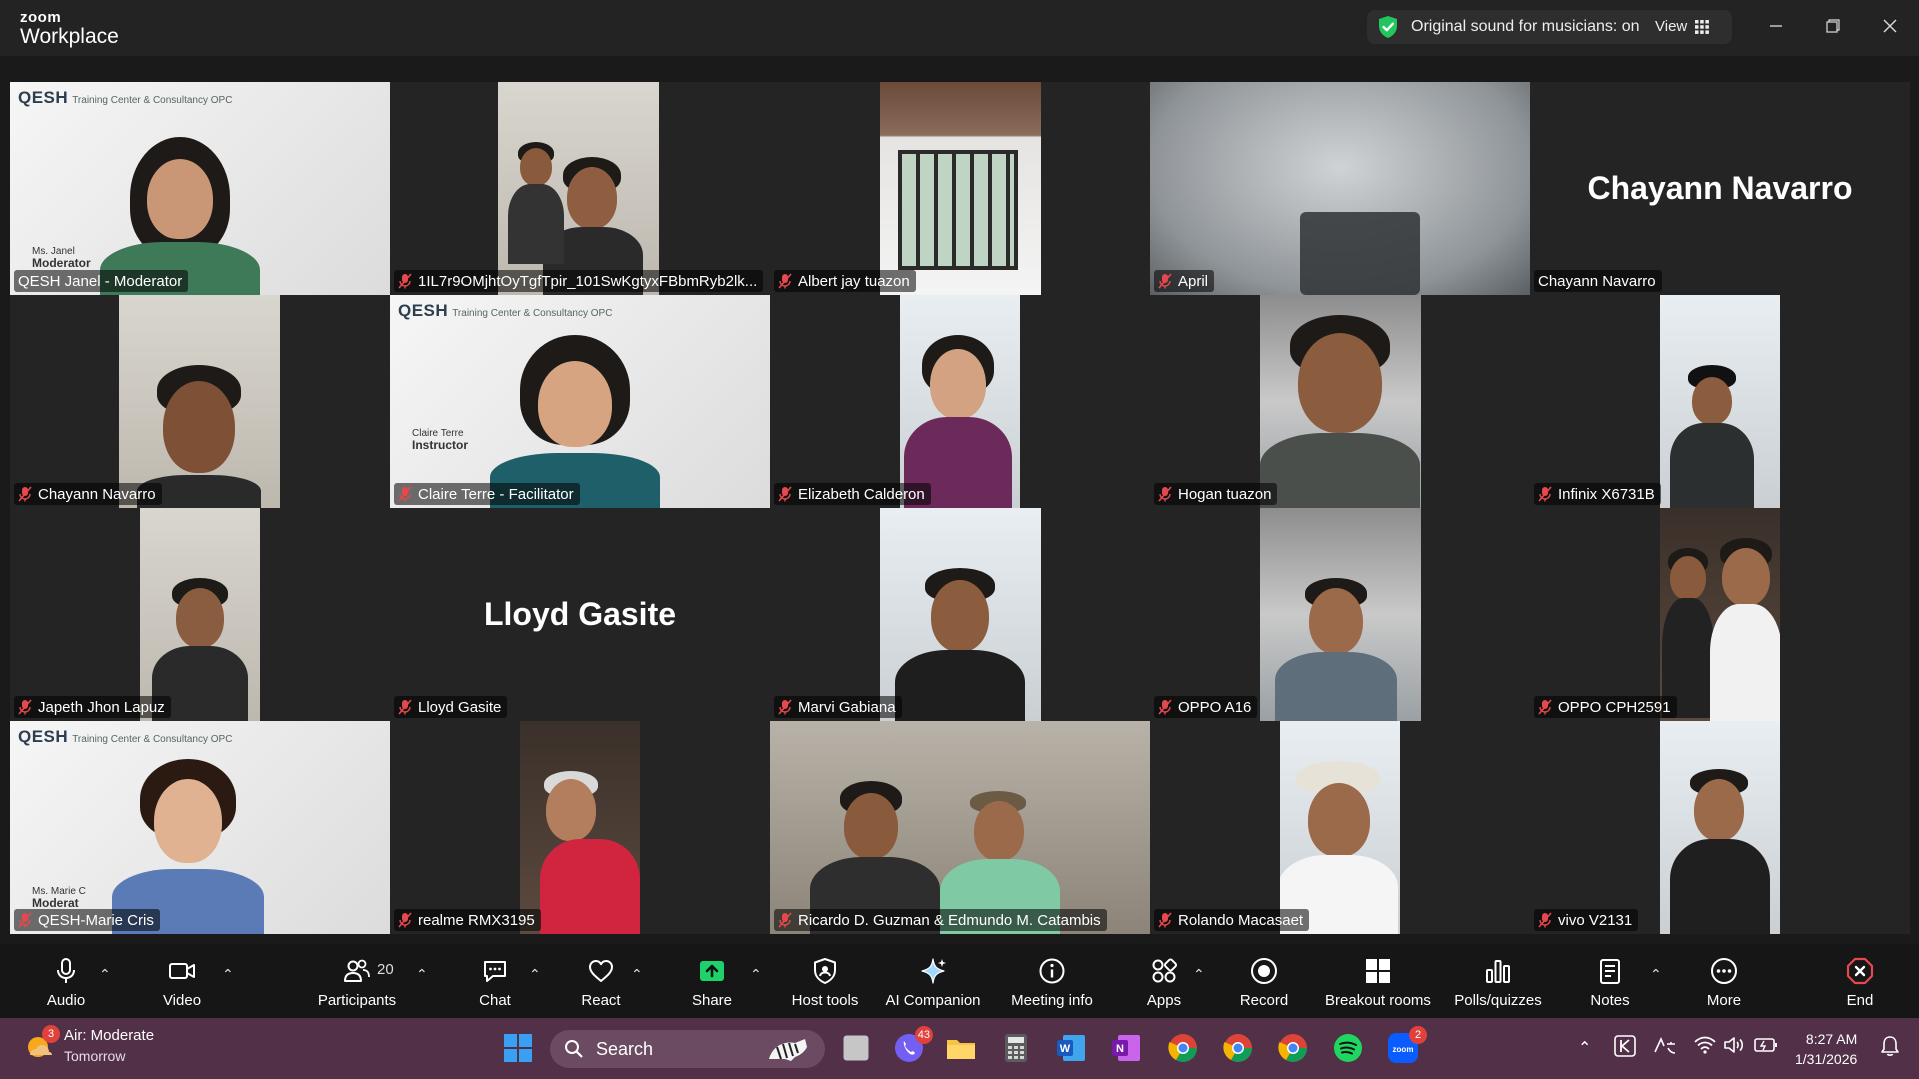 This screenshot has height=1079, width=1919. Describe the element at coordinates (518, 1048) in the screenshot. I see `start-button` at that location.